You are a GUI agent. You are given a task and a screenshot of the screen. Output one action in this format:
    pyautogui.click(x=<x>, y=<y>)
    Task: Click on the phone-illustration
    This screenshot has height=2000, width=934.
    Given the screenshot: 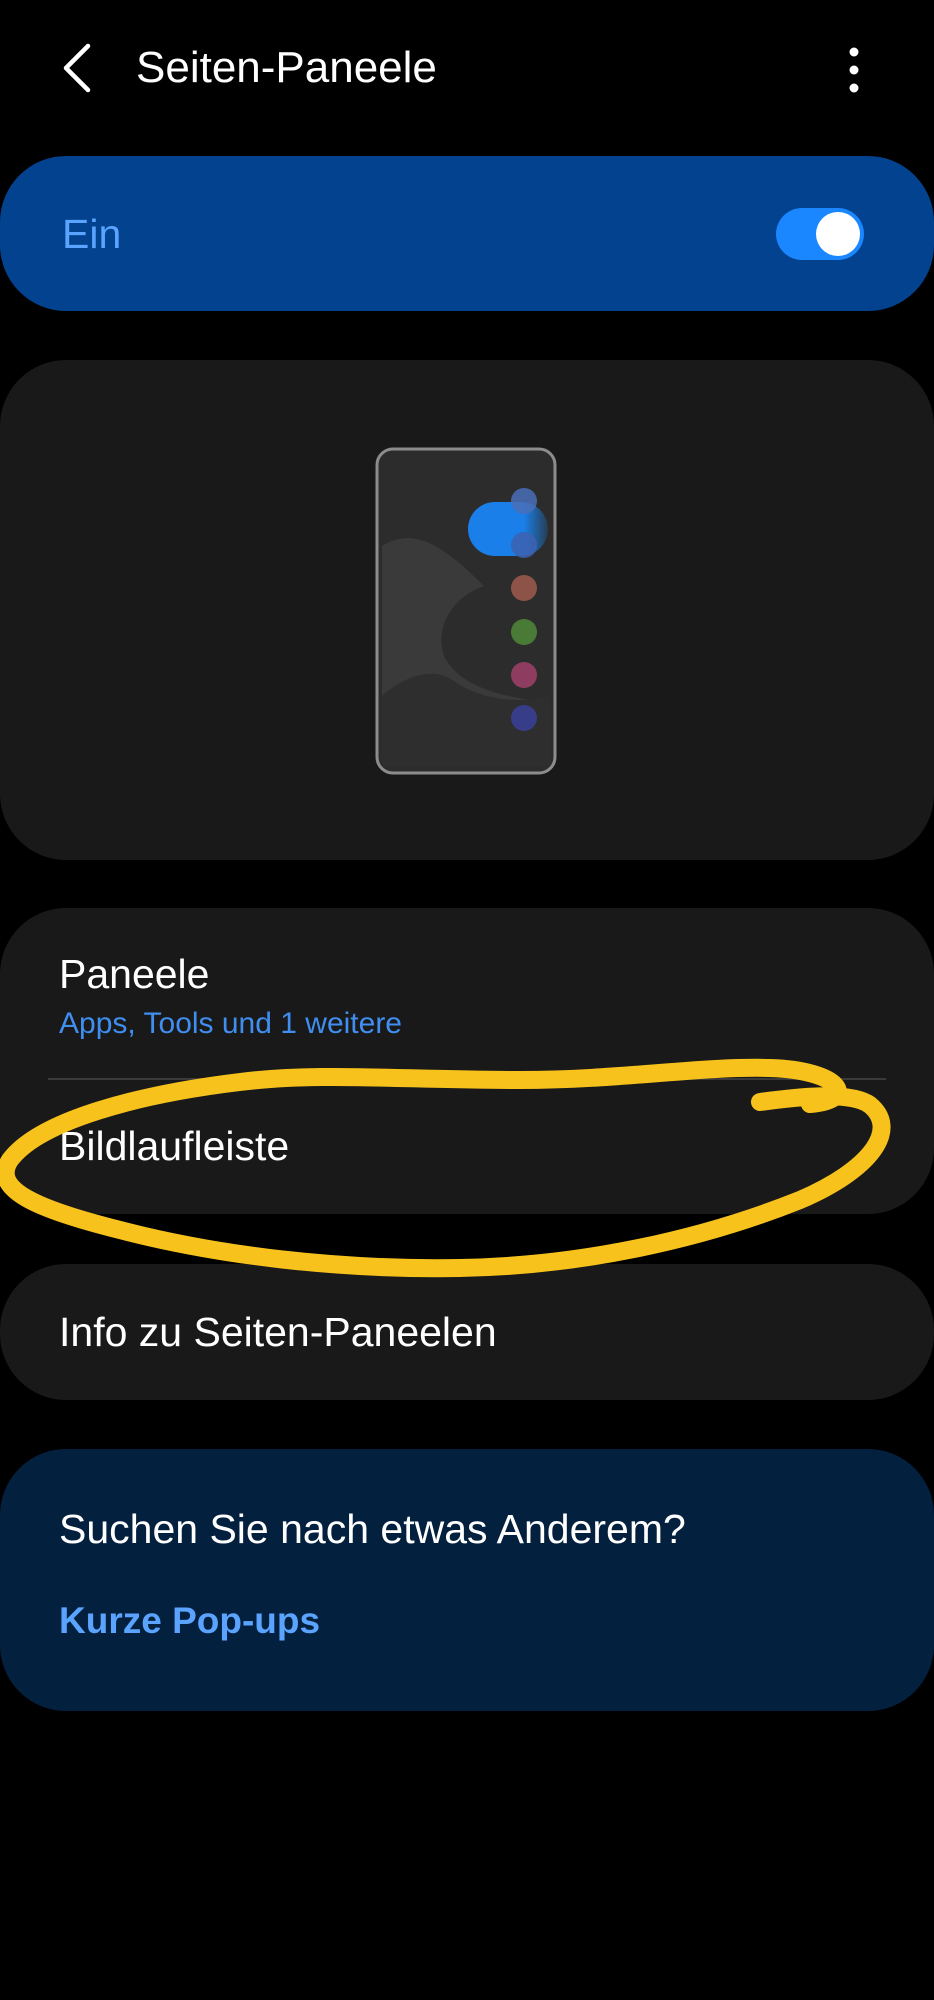 What is the action you would take?
    pyautogui.click(x=466, y=611)
    